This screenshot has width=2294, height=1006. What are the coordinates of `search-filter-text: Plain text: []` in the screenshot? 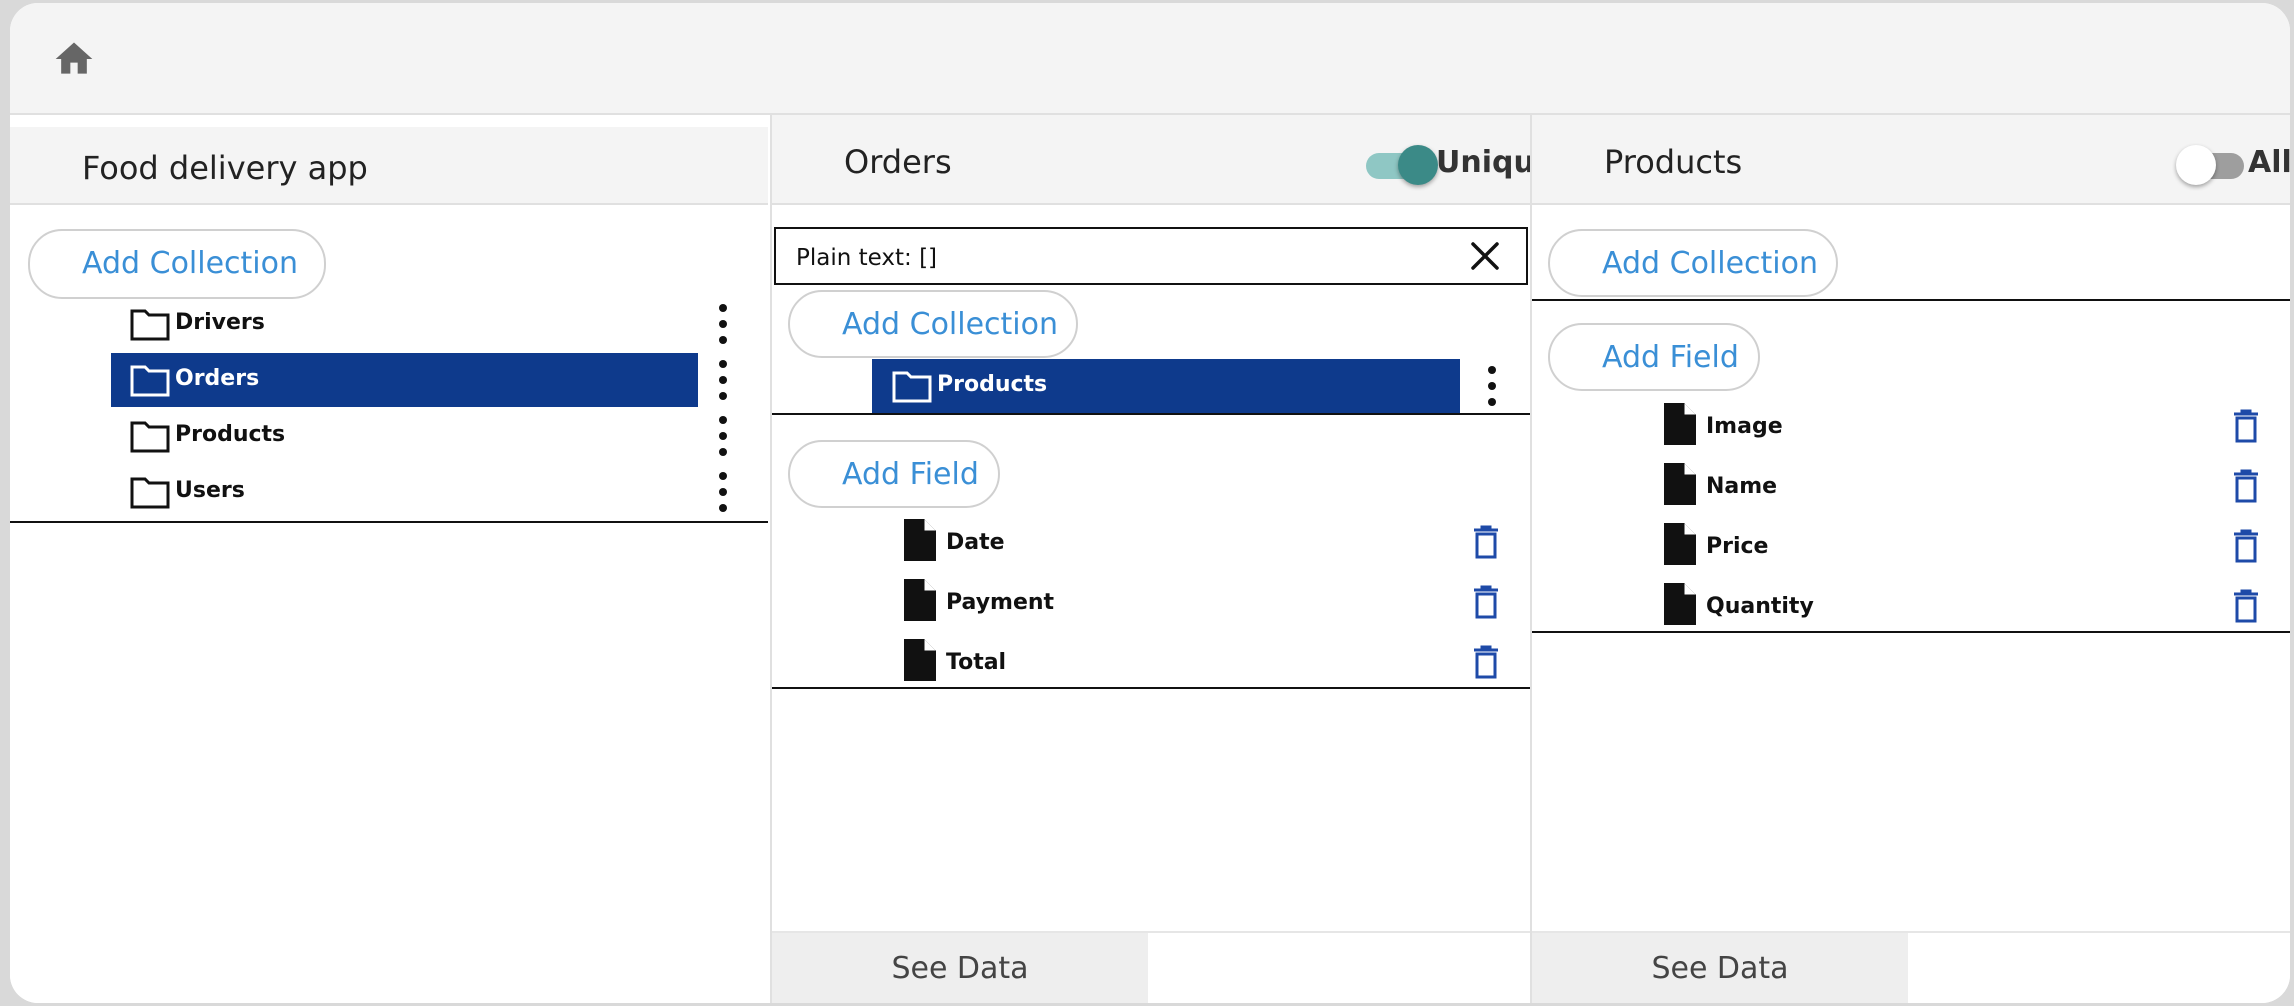 It's located at (866, 258).